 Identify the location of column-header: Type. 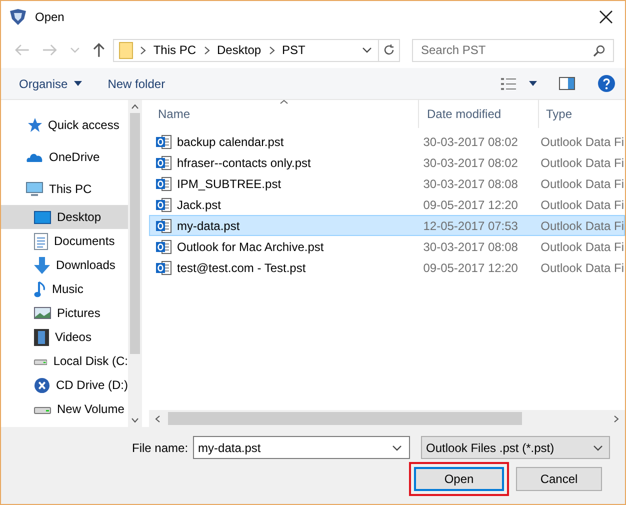
(581, 114).